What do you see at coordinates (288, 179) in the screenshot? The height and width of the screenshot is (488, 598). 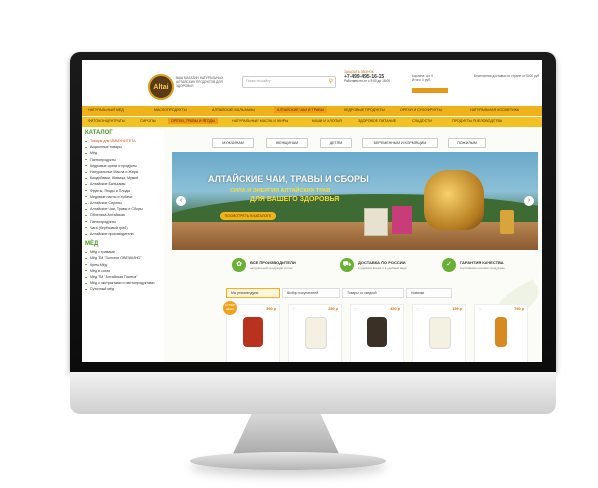 I see `banner-title: АЛТАЙСКИЕ ЧАИ, ТРАВЫ И СБОРЫ` at bounding box center [288, 179].